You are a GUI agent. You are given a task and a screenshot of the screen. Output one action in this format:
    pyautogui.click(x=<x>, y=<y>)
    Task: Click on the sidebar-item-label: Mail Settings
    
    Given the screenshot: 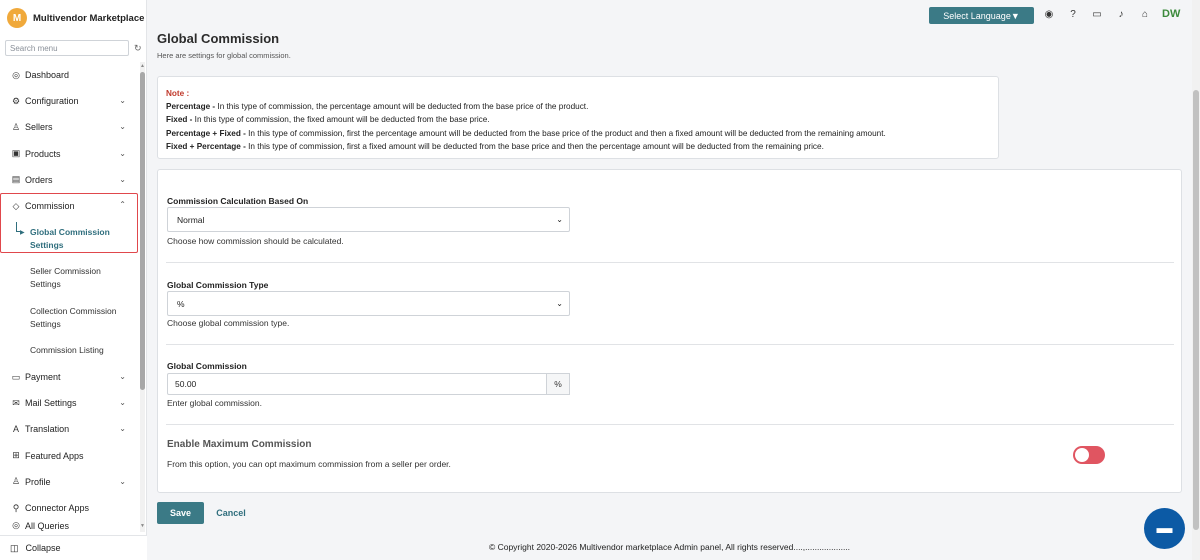 What is the action you would take?
    pyautogui.click(x=51, y=403)
    